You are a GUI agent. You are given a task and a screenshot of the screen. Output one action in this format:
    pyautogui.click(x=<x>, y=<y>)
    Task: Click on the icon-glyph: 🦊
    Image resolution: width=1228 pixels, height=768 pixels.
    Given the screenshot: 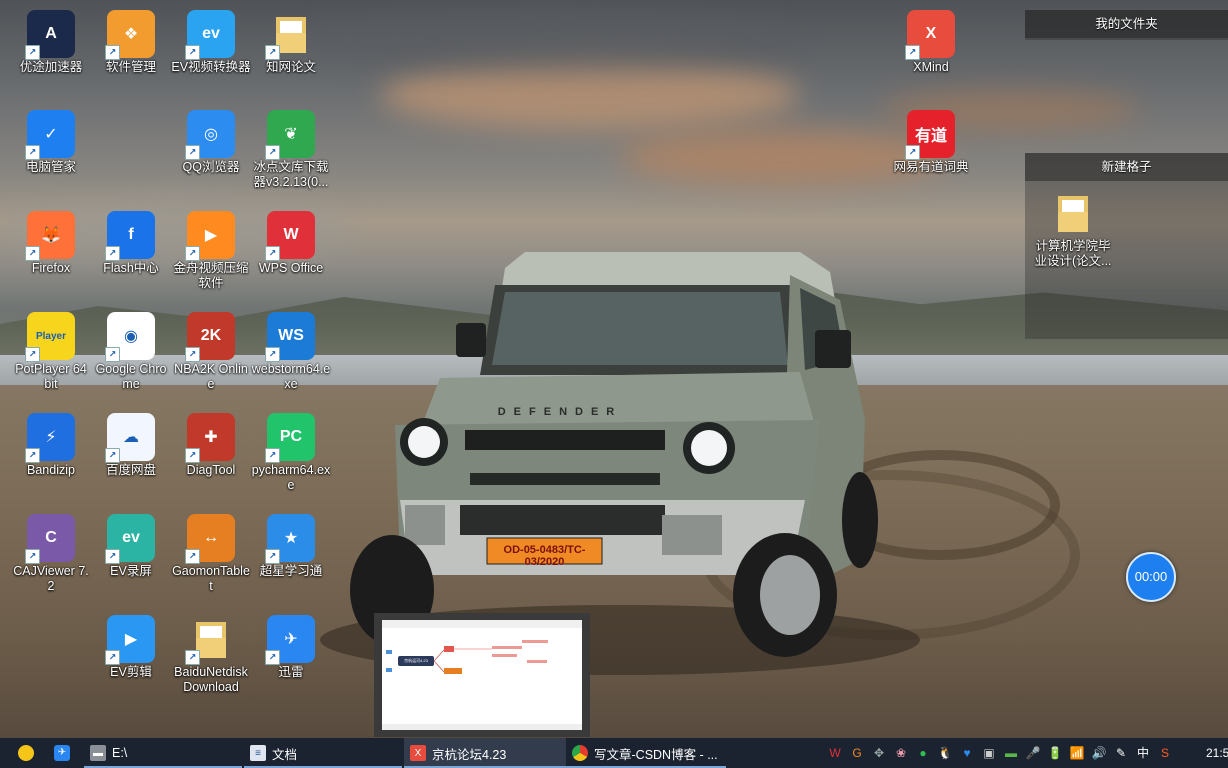 What is the action you would take?
    pyautogui.click(x=51, y=235)
    